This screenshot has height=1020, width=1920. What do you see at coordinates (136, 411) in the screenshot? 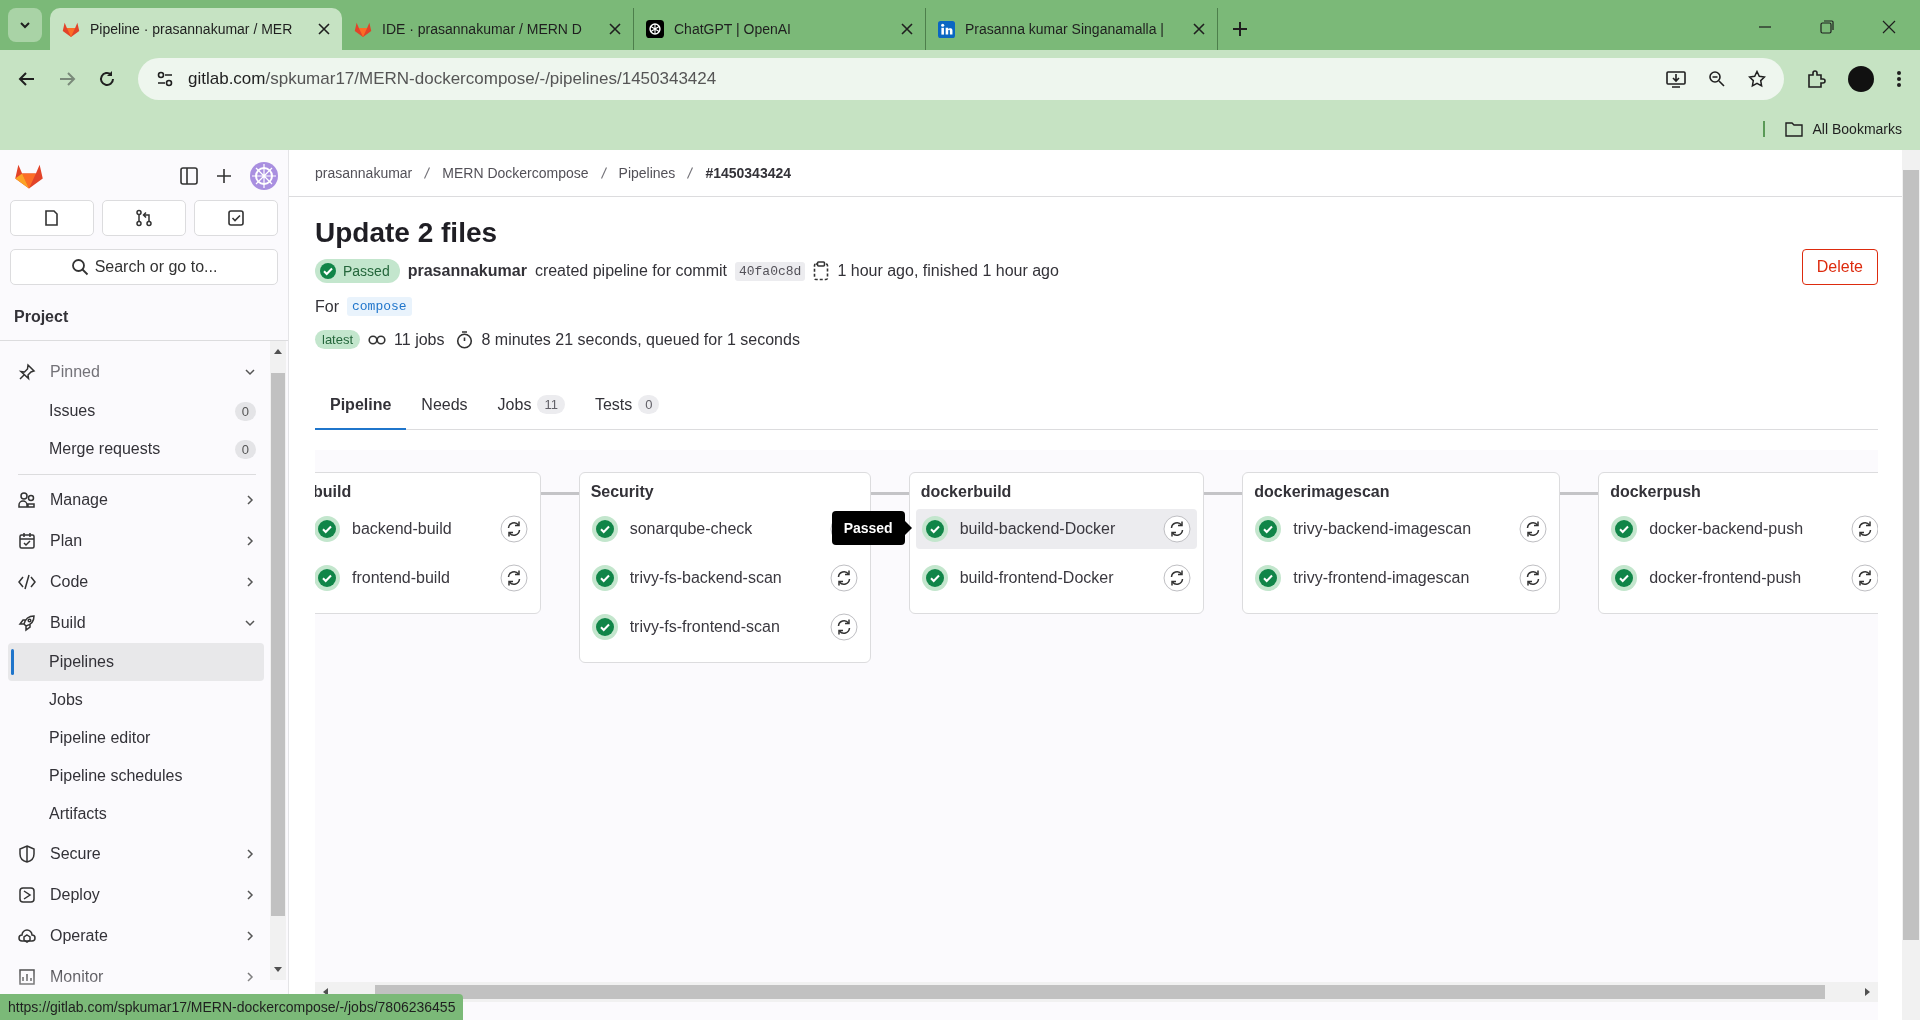
I see `nav-item: Issues 0` at bounding box center [136, 411].